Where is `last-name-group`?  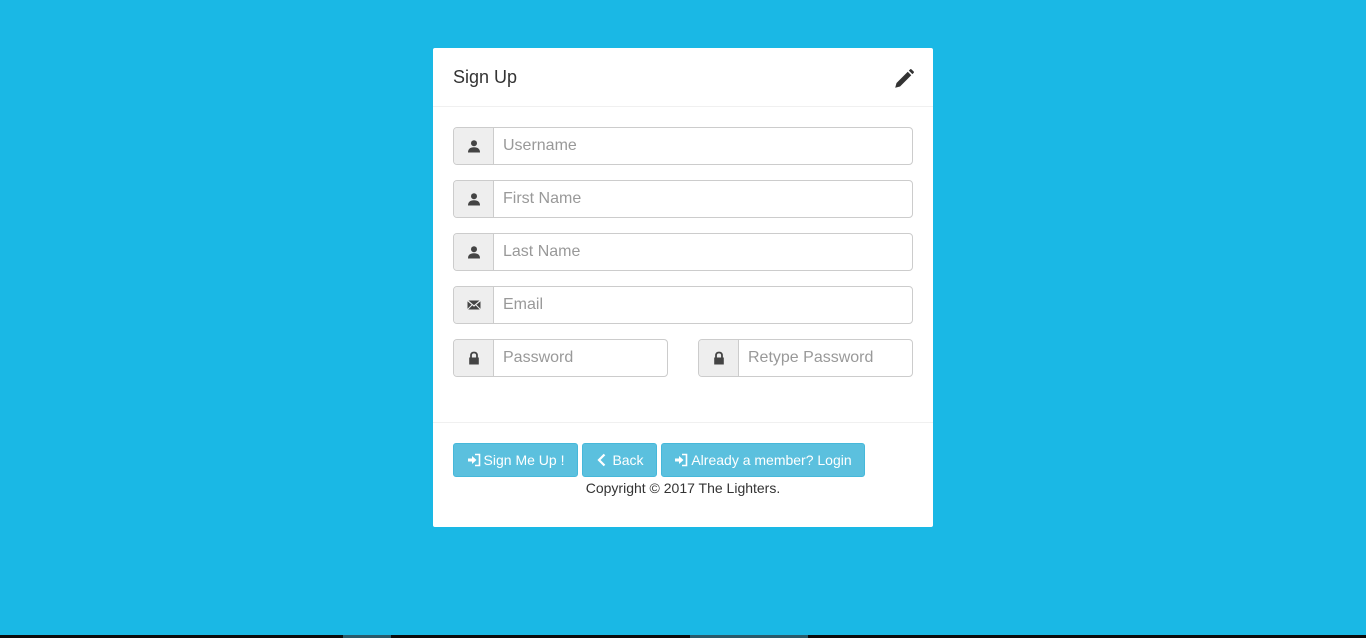
last-name-group is located at coordinates (683, 252).